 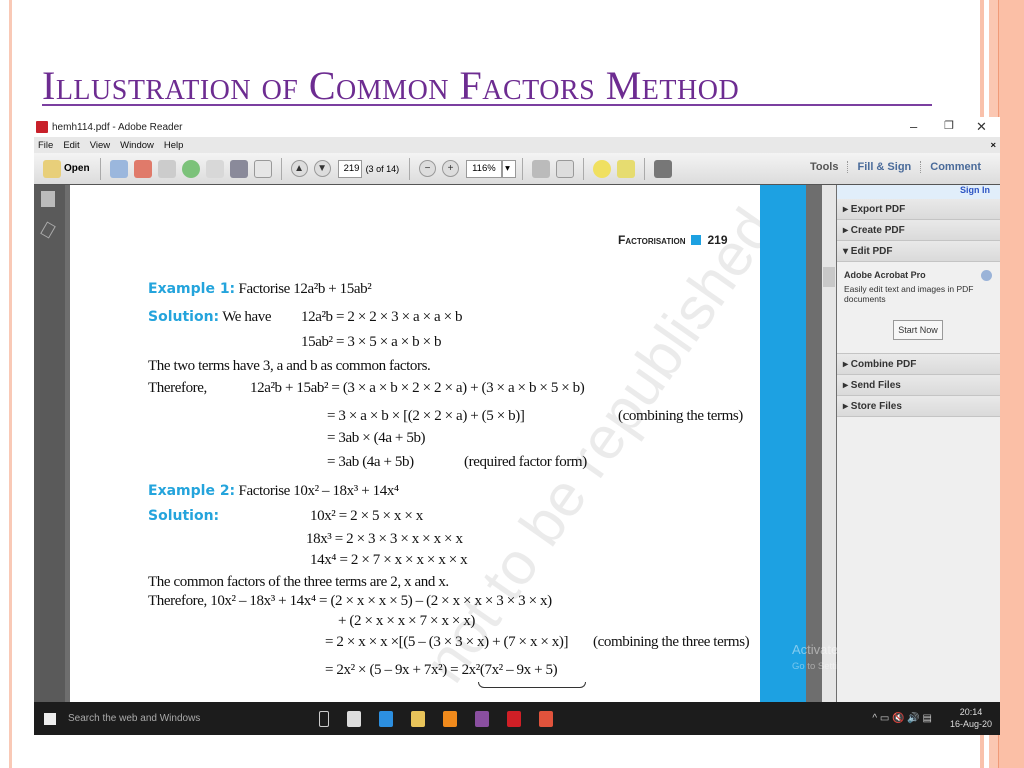 I want to click on scrollbar-thumb, so click(x=829, y=277).